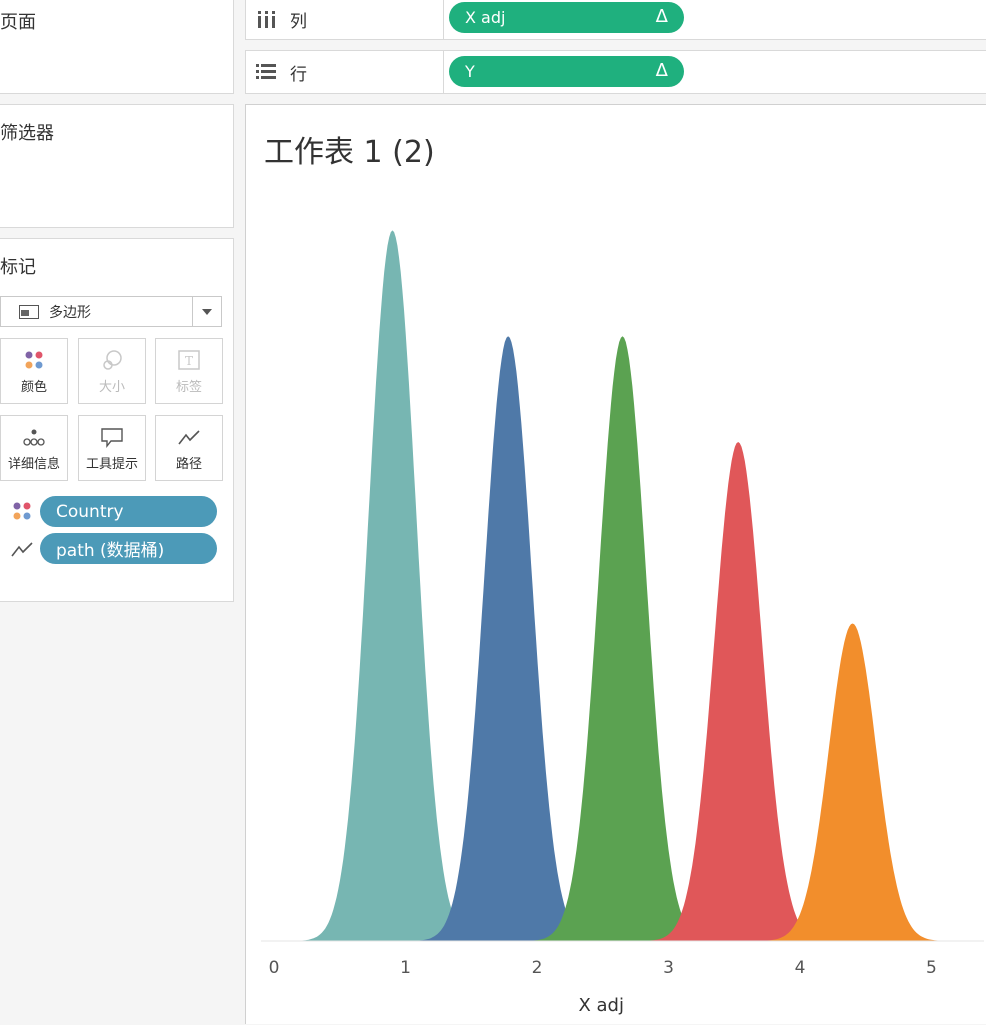 The width and height of the screenshot is (986, 1025). Describe the element at coordinates (112, 371) in the screenshot. I see `size-button: 大小` at that location.